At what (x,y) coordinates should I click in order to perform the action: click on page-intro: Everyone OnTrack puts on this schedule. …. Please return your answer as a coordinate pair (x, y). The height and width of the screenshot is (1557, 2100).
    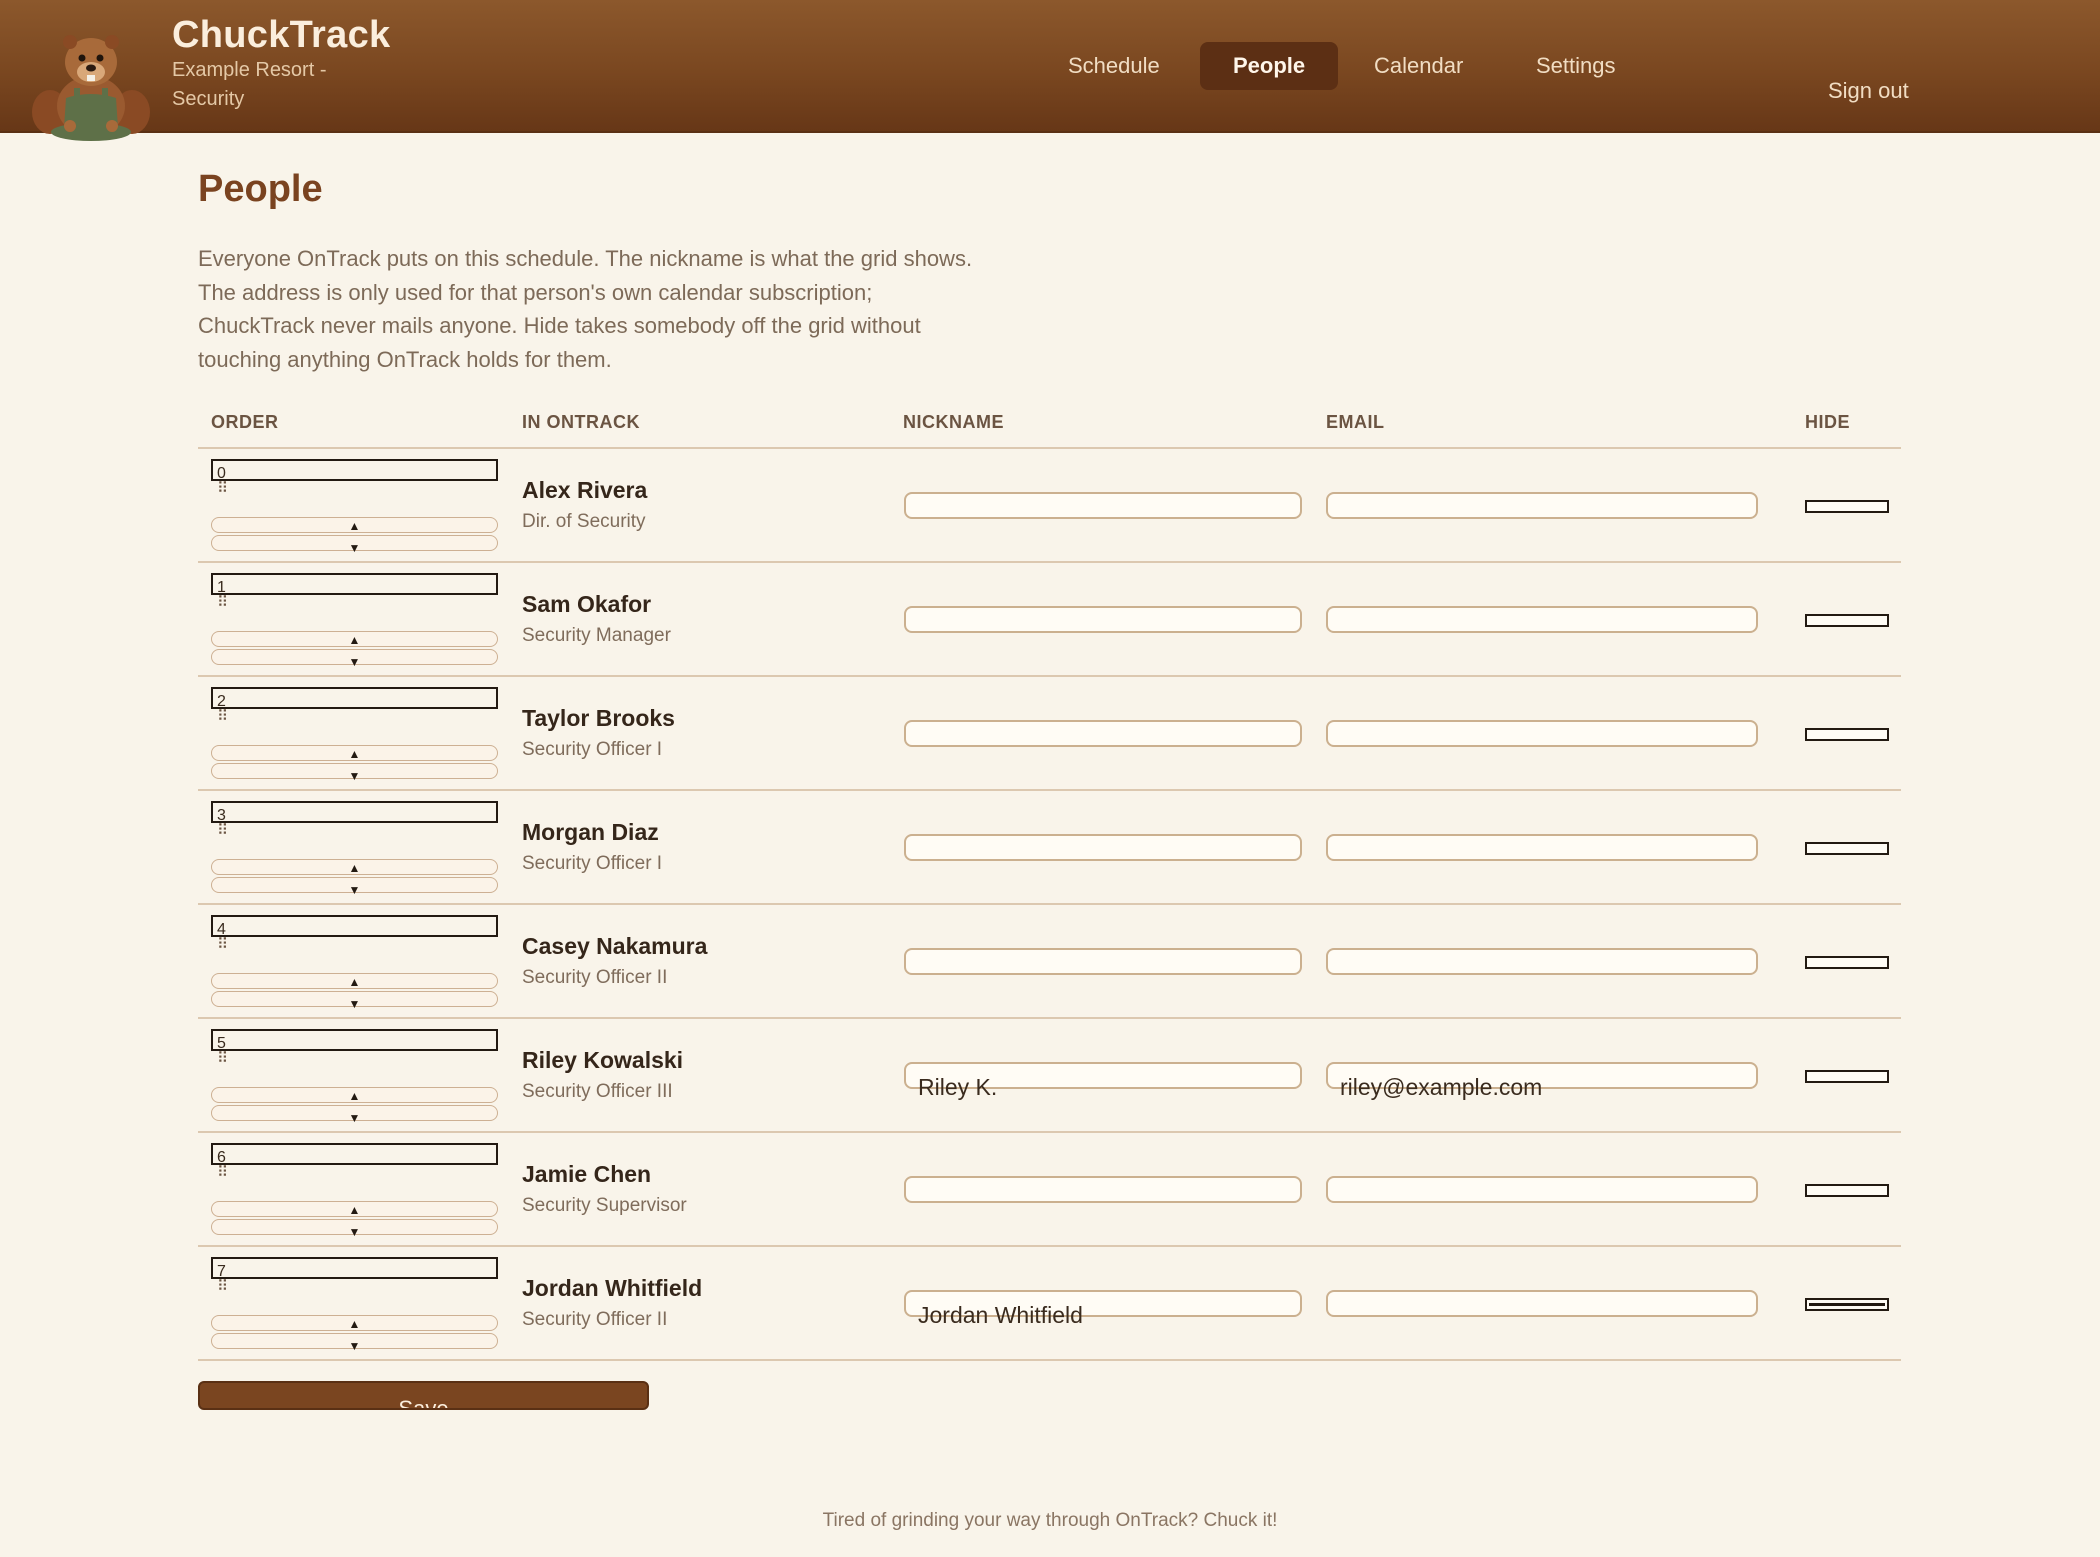
    Looking at the image, I should click on (613, 309).